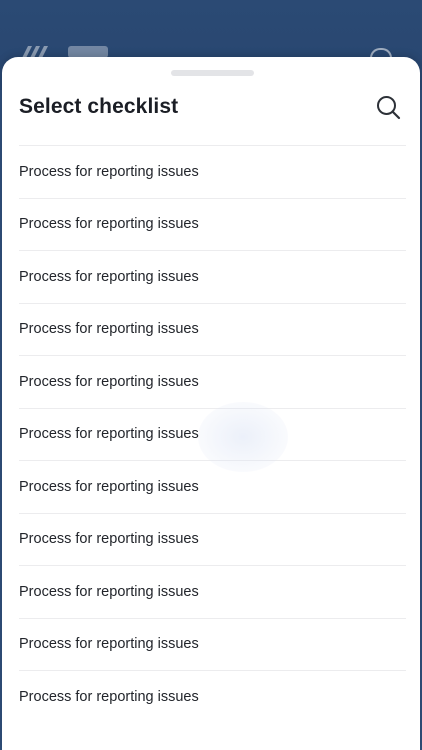 This screenshot has width=422, height=750. I want to click on search-button, so click(389, 108).